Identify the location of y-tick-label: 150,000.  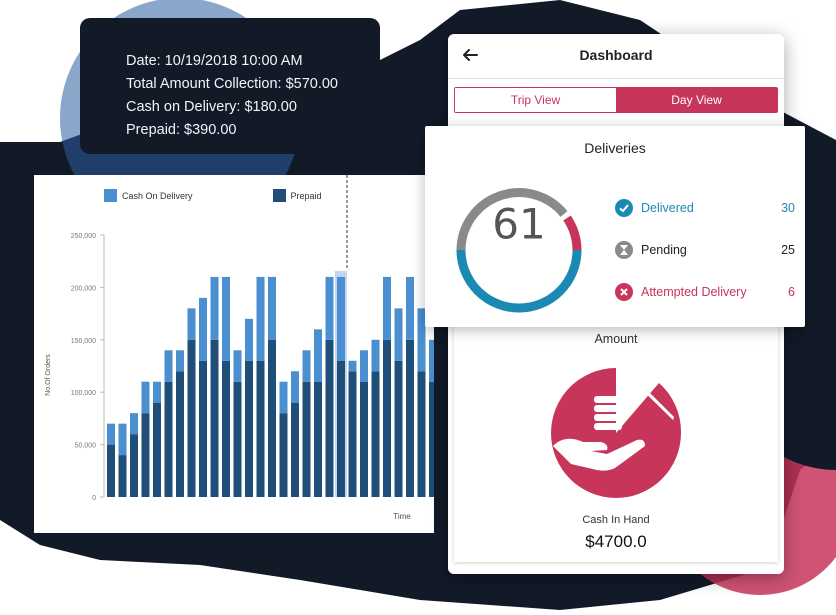
(83, 341).